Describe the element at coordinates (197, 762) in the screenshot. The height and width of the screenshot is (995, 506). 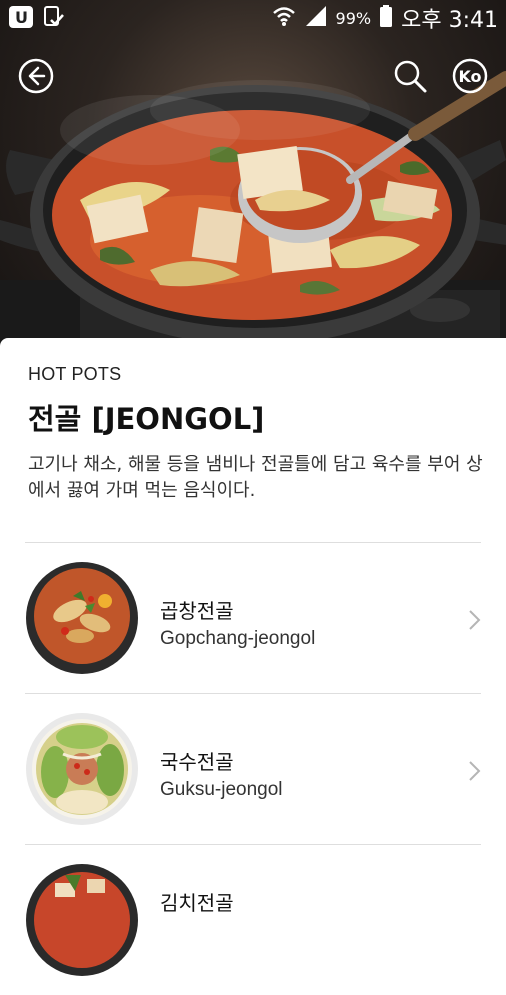
I see `dish-name-ko: 국수전골` at that location.